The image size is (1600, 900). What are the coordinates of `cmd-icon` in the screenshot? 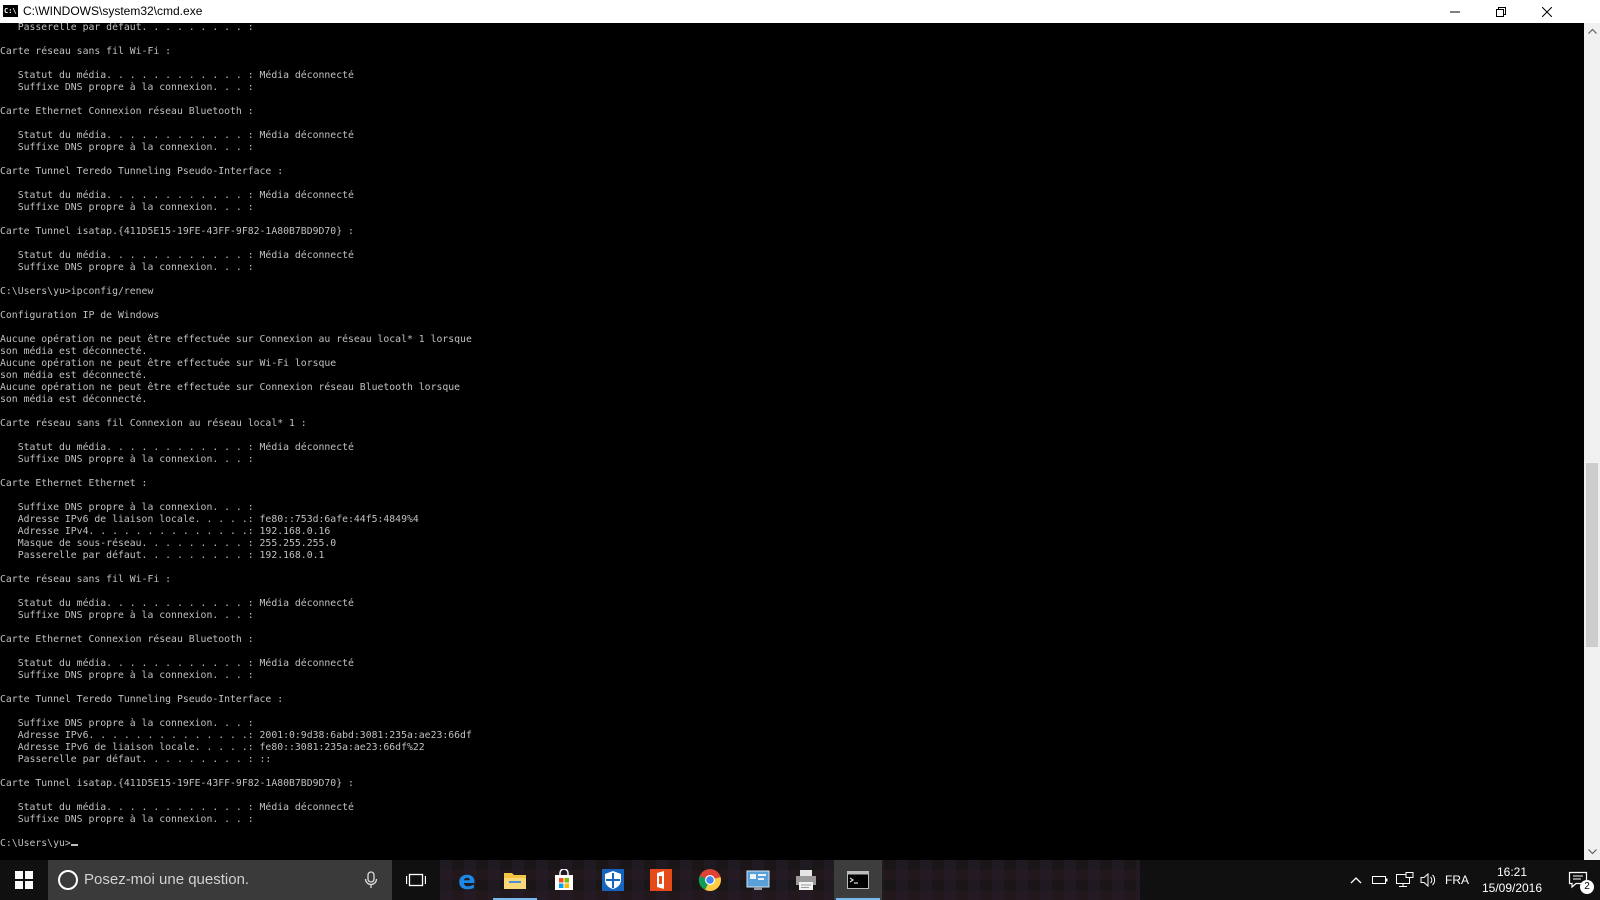 It's located at (858, 880).